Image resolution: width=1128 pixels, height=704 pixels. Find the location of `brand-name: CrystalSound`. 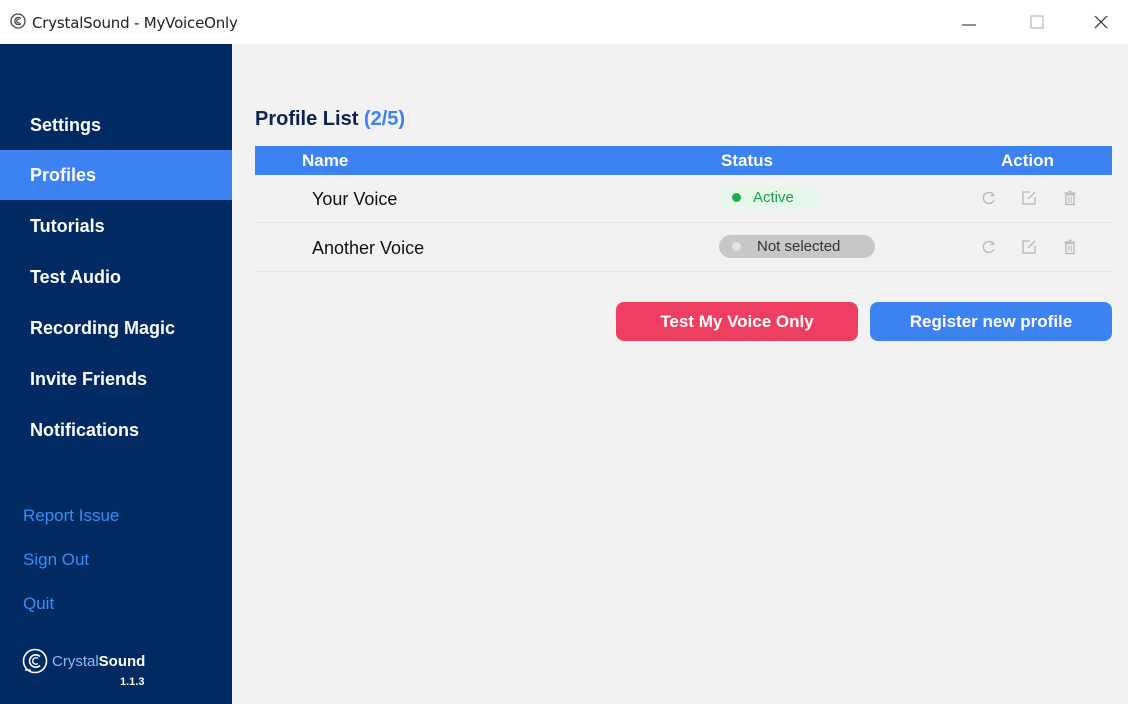

brand-name: CrystalSound is located at coordinates (99, 661).